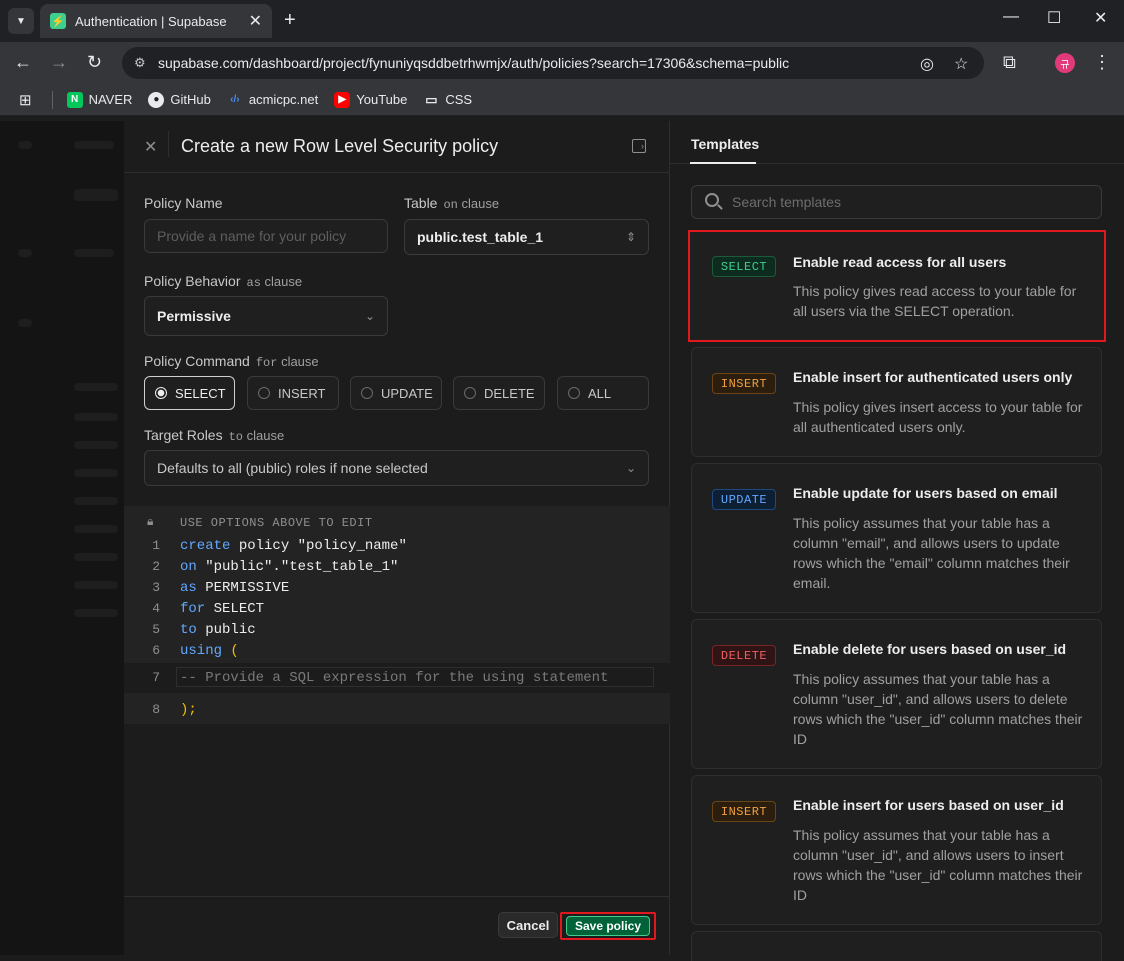 This screenshot has height=961, width=1124. What do you see at coordinates (192, 281) in the screenshot?
I see `behavior-label-text: Policy Behavior` at bounding box center [192, 281].